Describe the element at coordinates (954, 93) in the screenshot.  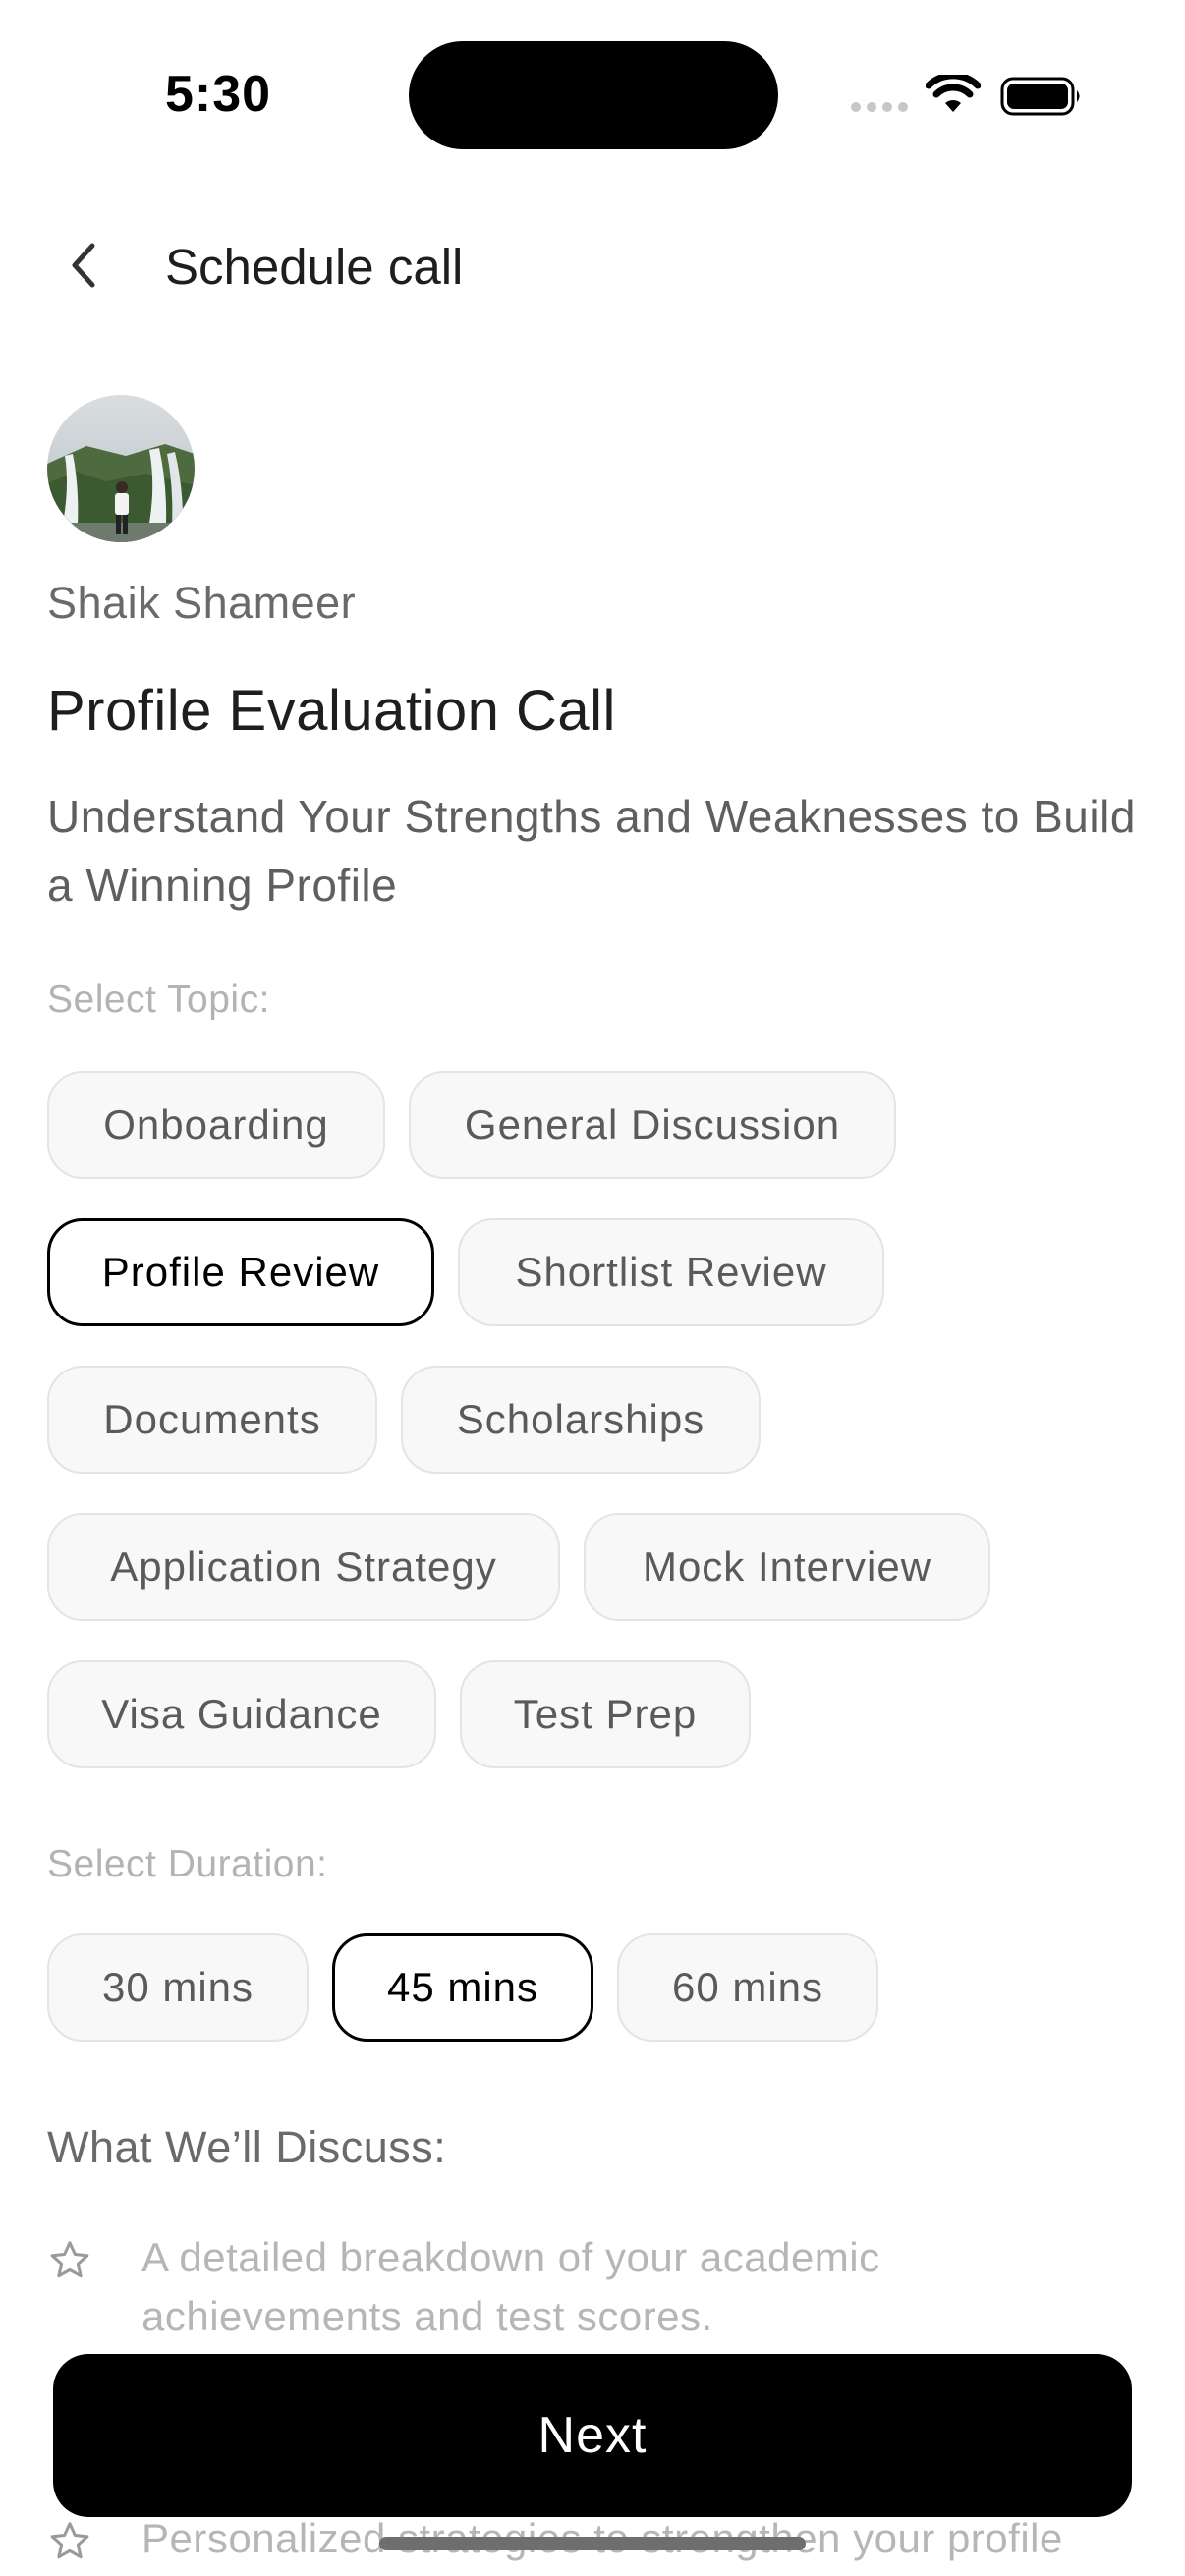
I see `wifi-icon` at that location.